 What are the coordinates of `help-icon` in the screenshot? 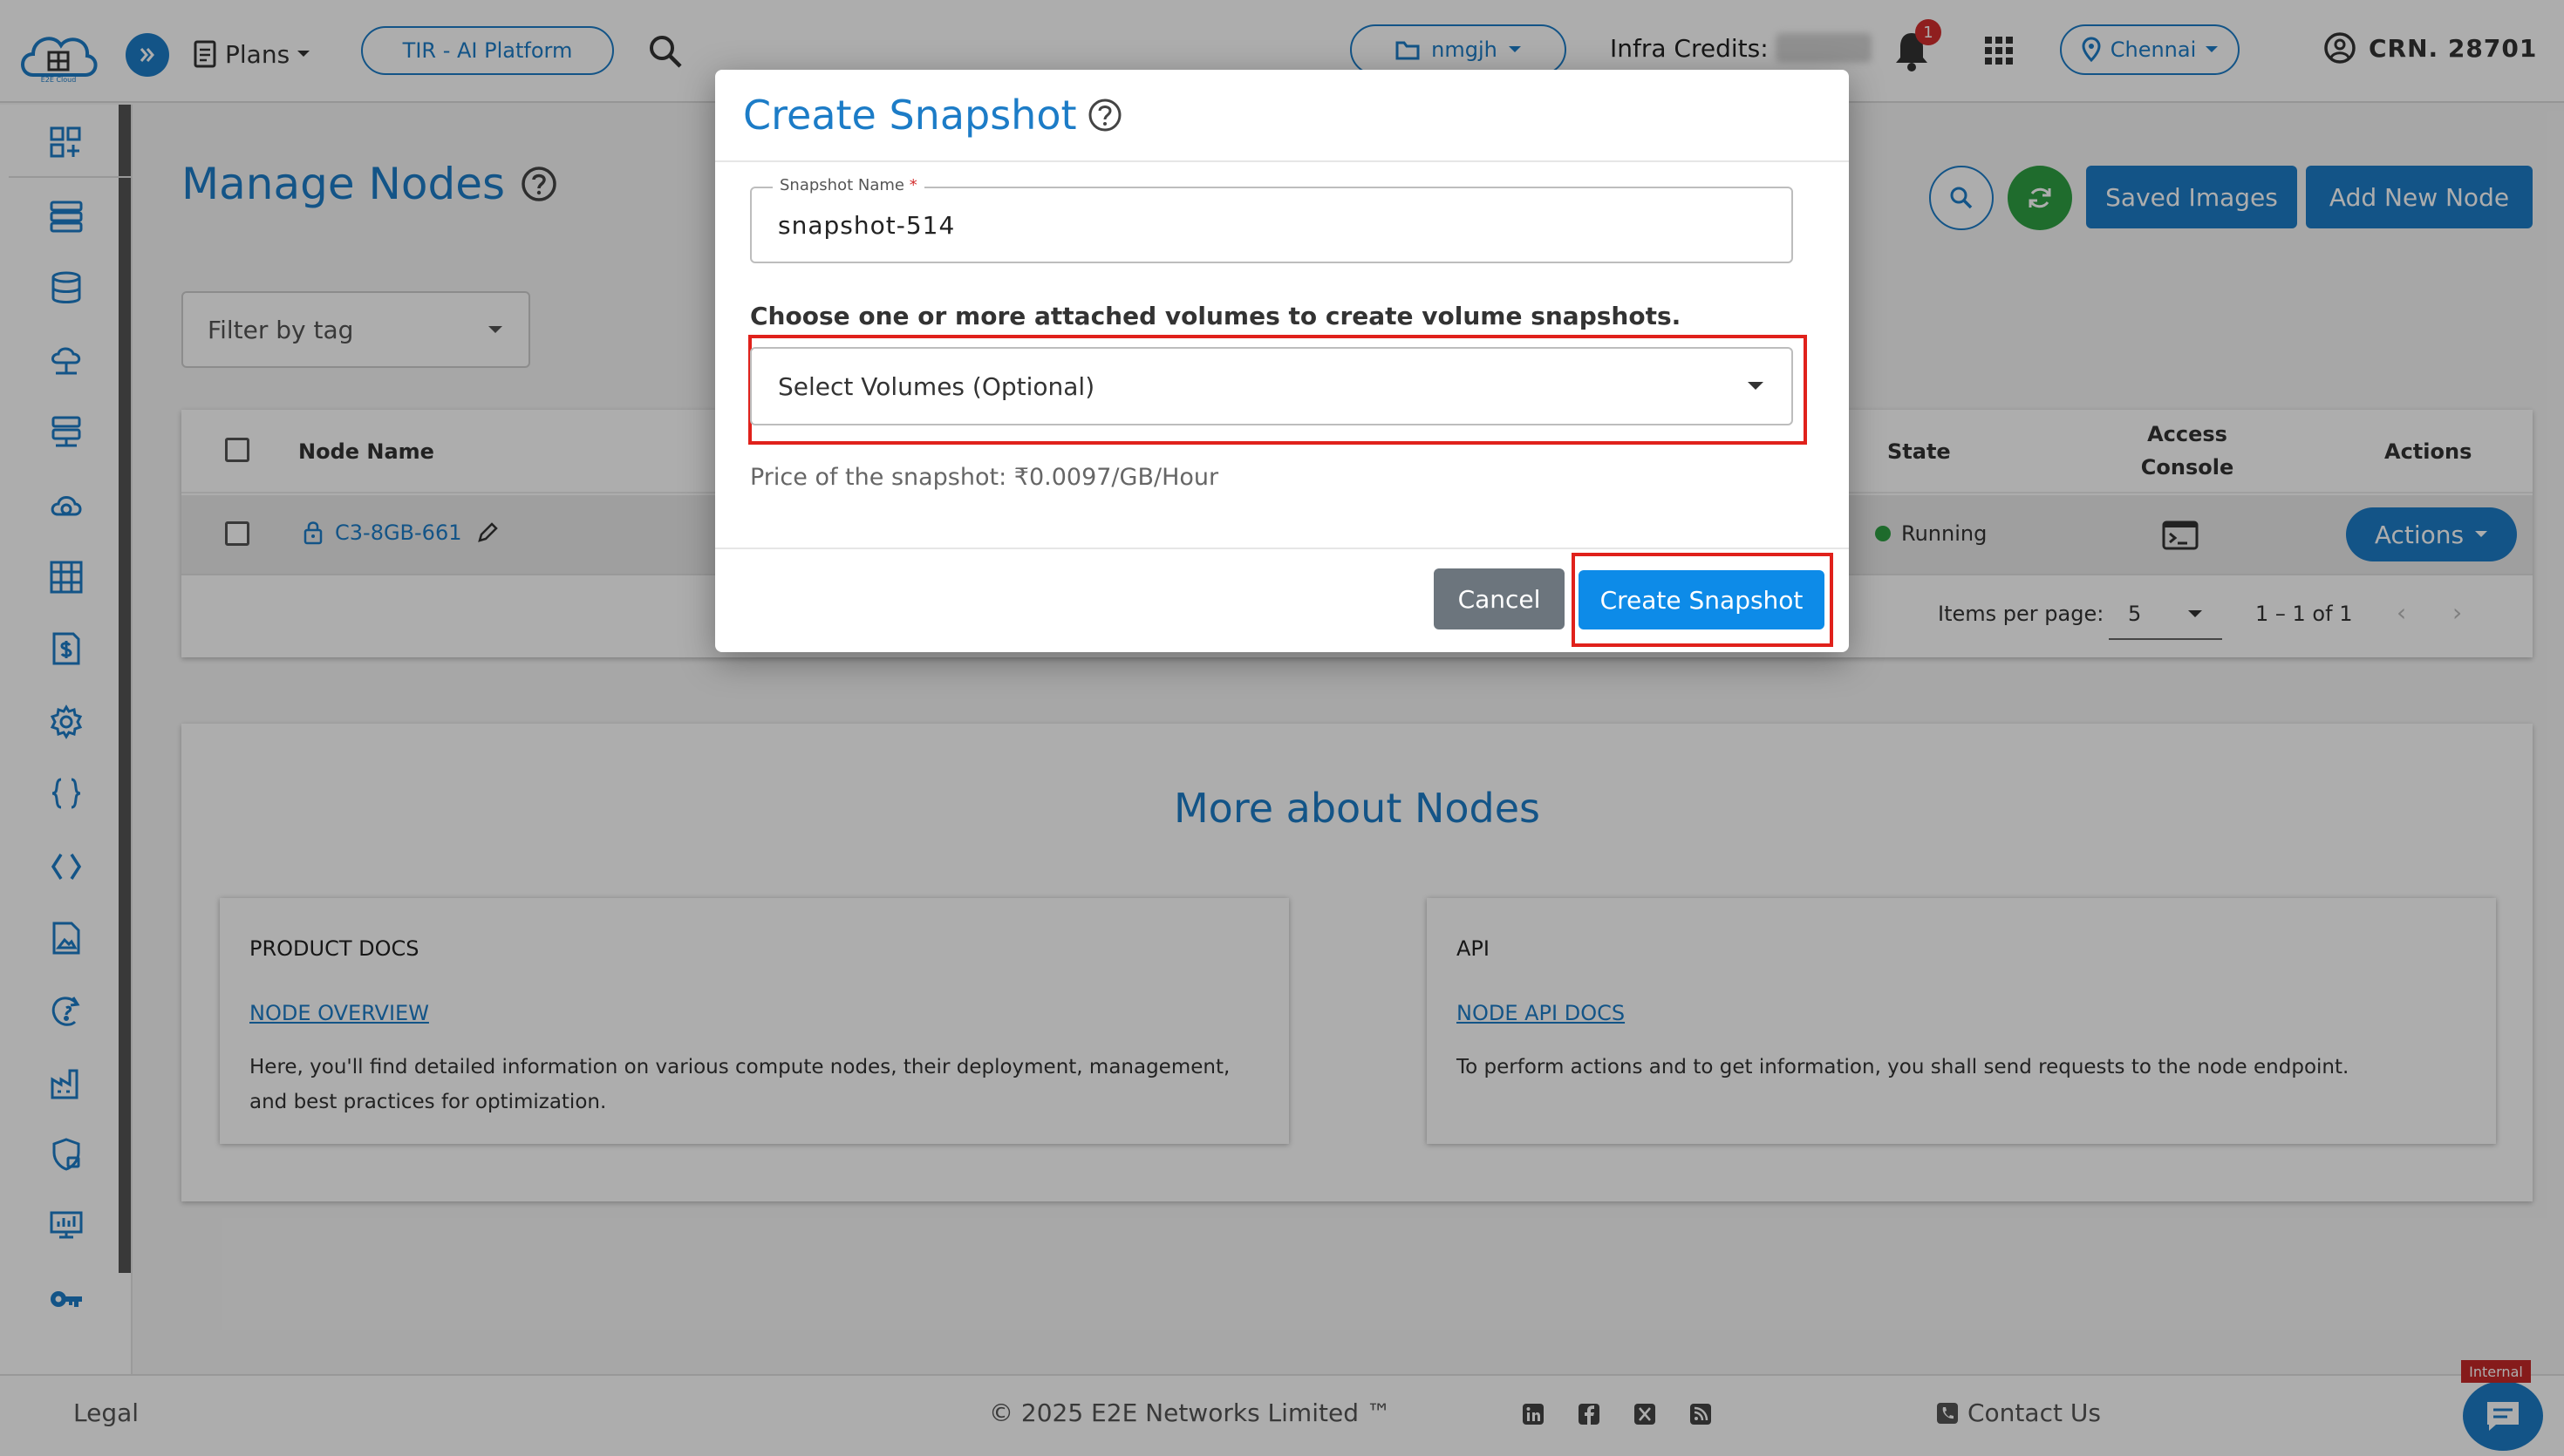 It's located at (1105, 115).